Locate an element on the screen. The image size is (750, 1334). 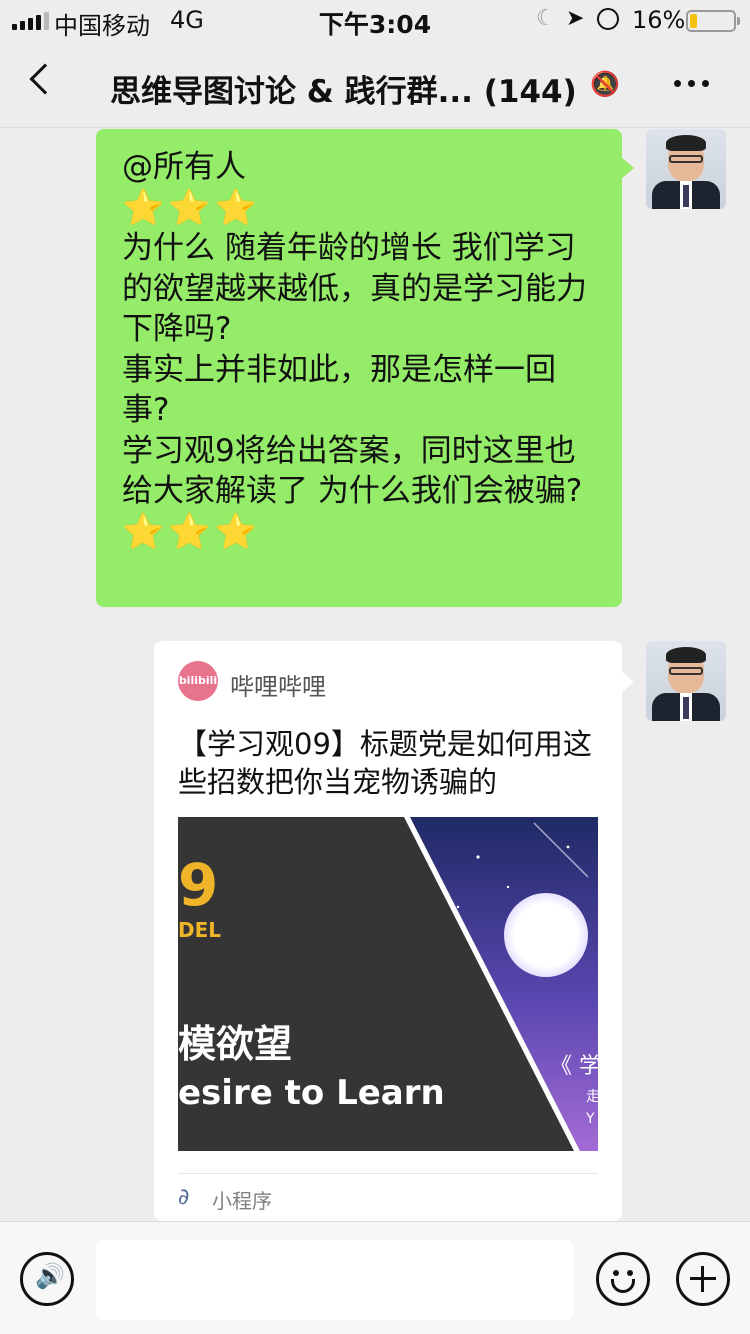
mute-bell-icon: 🔕 is located at coordinates (605, 84).